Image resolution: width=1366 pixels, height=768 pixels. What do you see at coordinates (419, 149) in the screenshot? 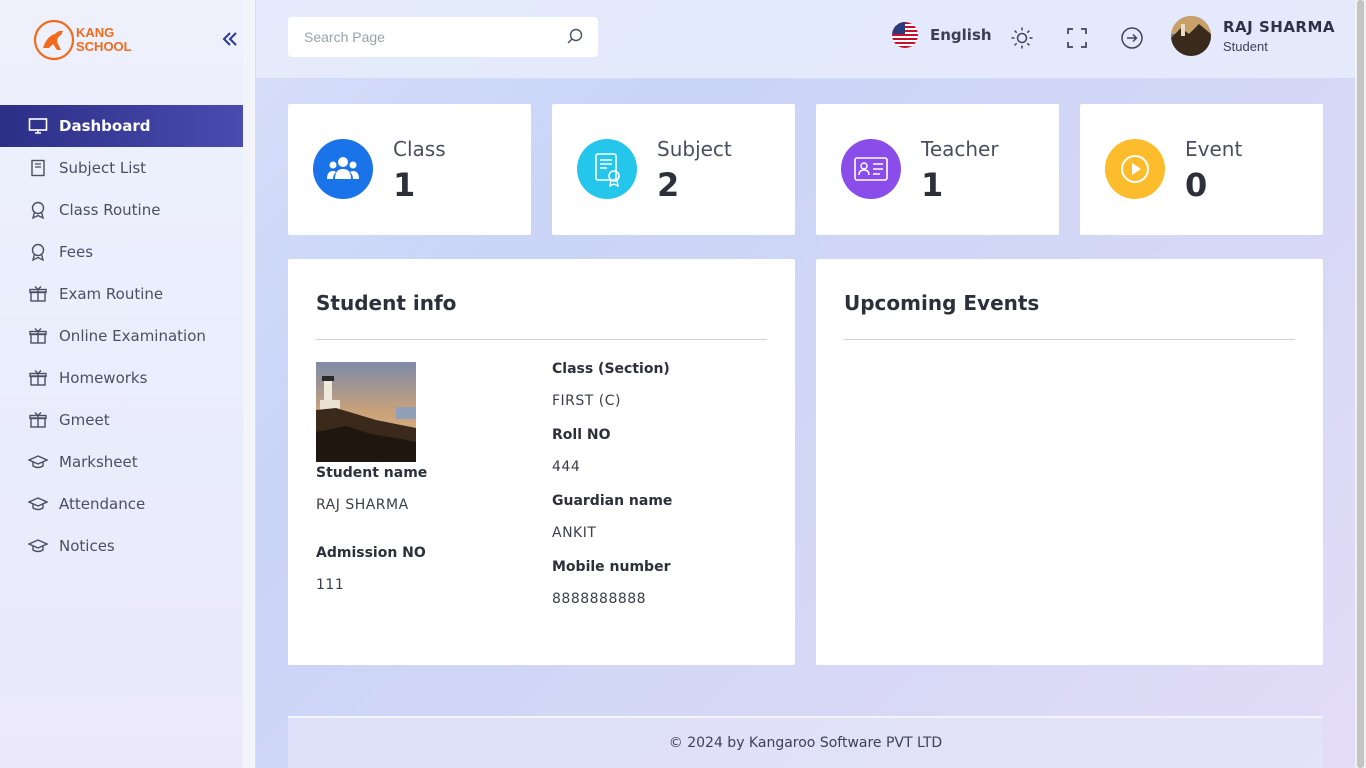
I see `stat-label: Class` at bounding box center [419, 149].